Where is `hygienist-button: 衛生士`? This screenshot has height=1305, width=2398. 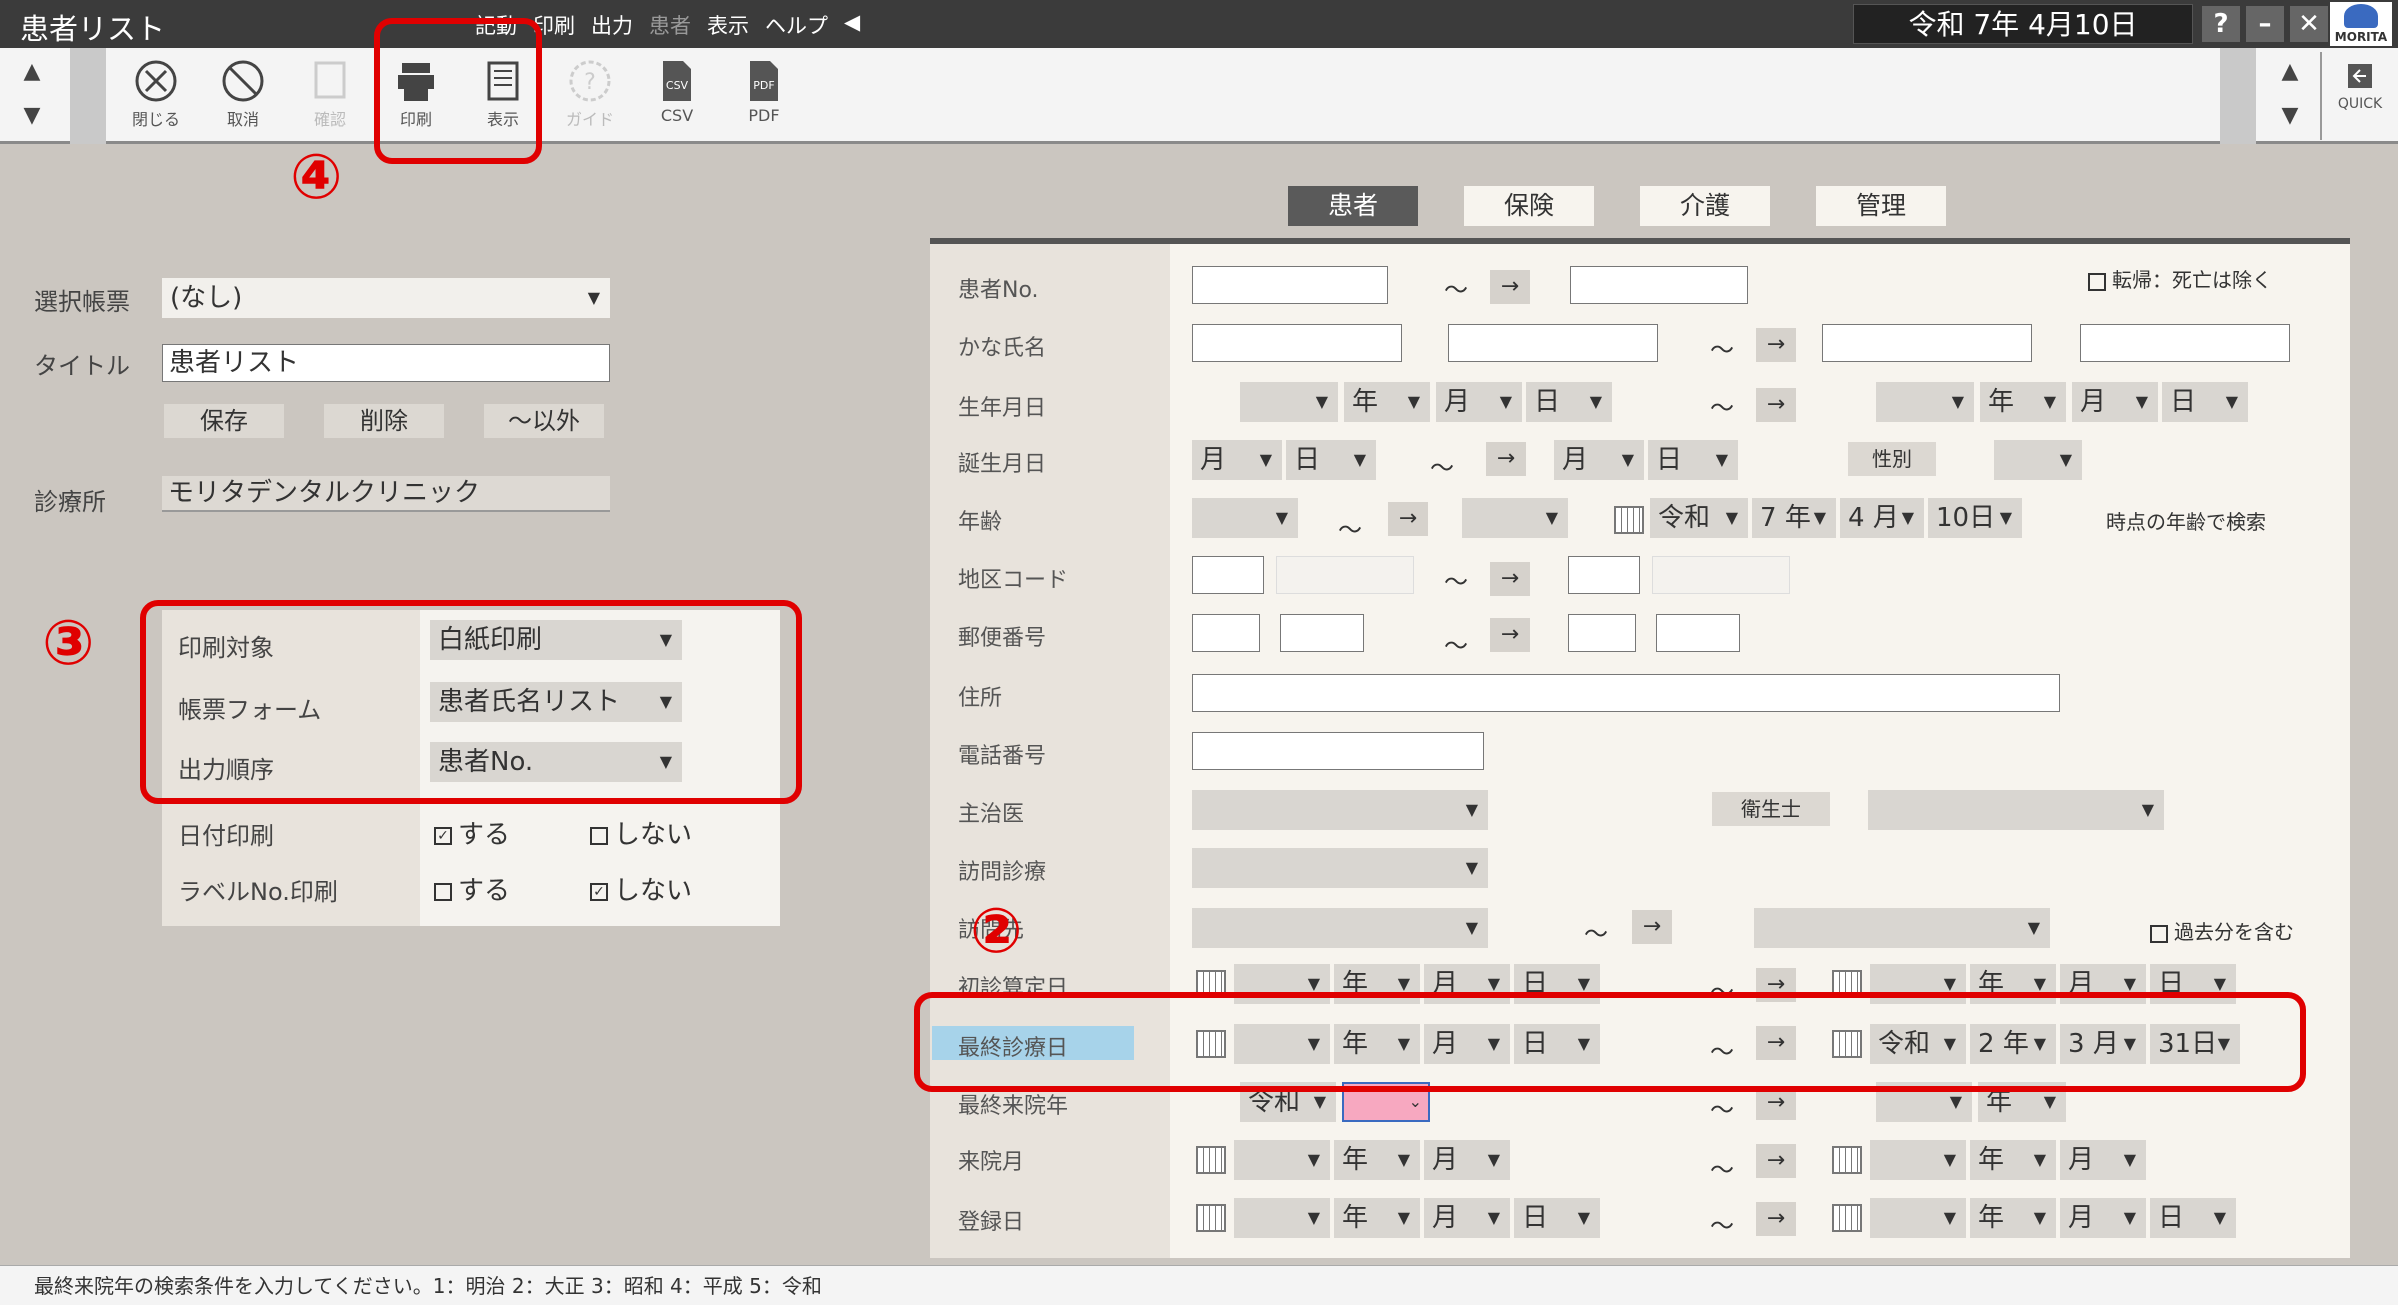
hygienist-button: 衛生士 is located at coordinates (1771, 809).